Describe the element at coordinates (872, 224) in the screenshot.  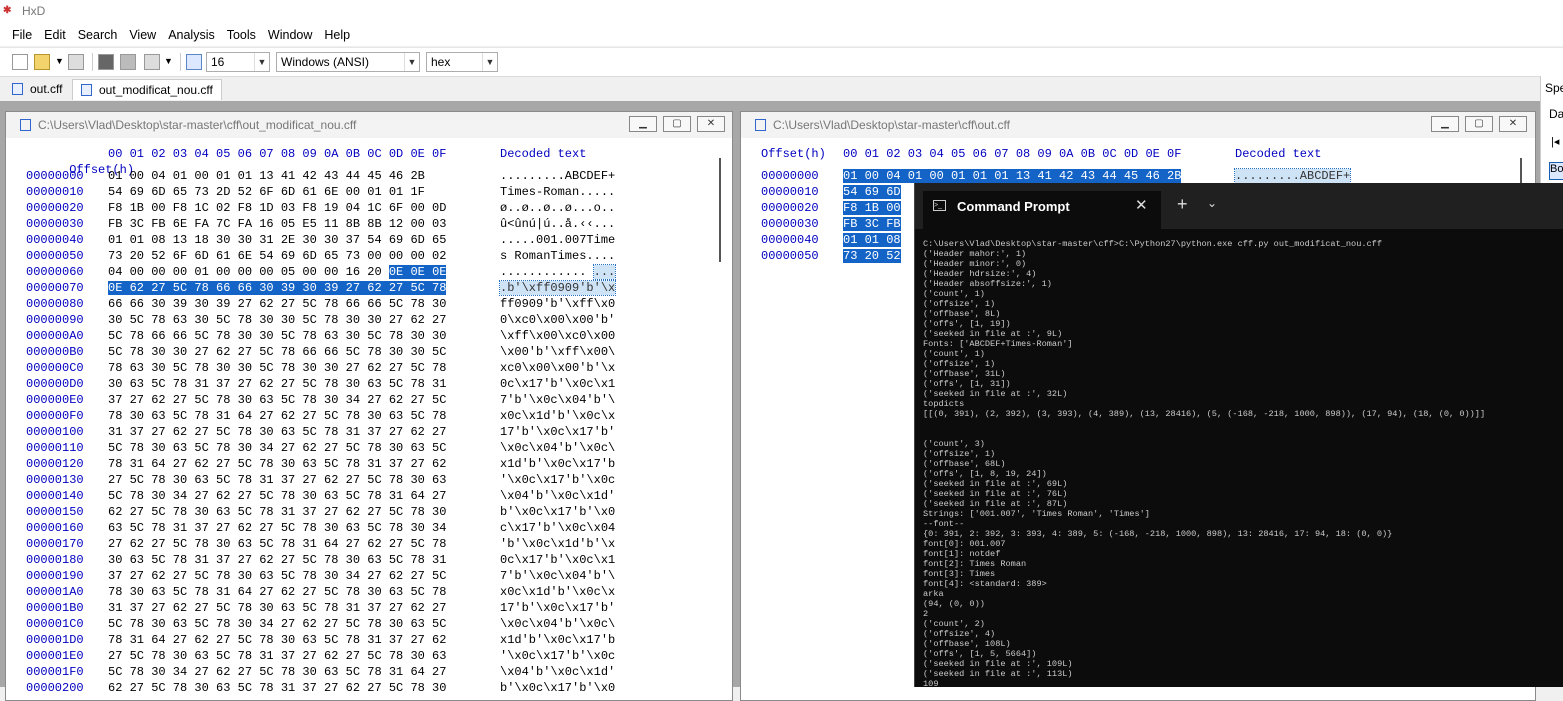
I see `row-hex-bytes: FB 3C FB` at that location.